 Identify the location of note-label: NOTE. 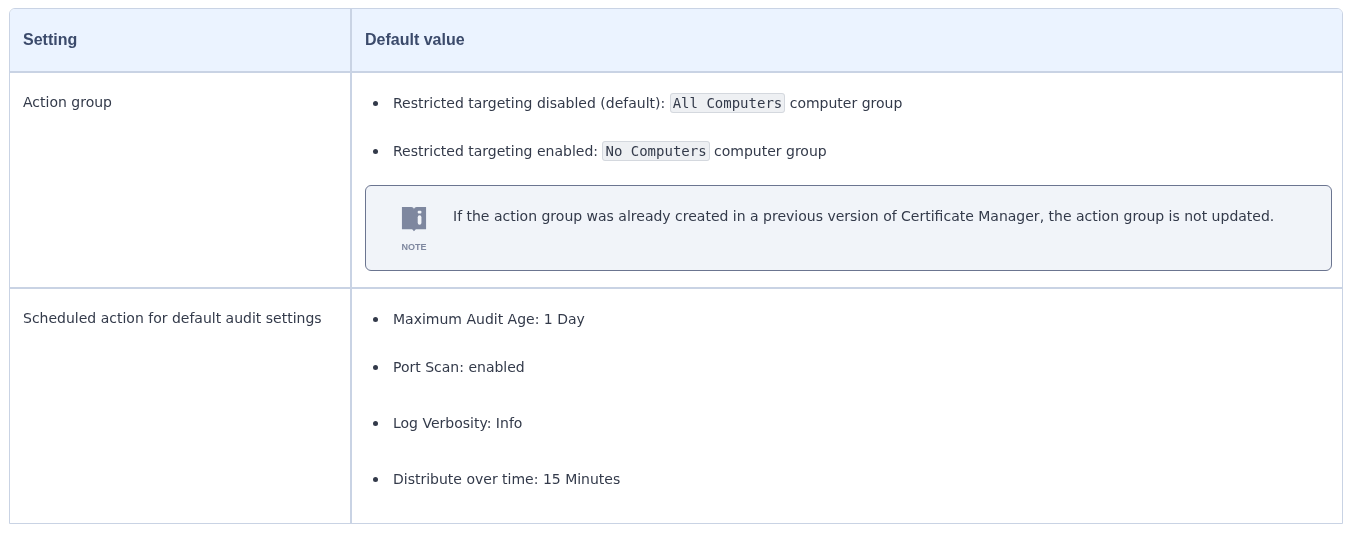
(414, 247).